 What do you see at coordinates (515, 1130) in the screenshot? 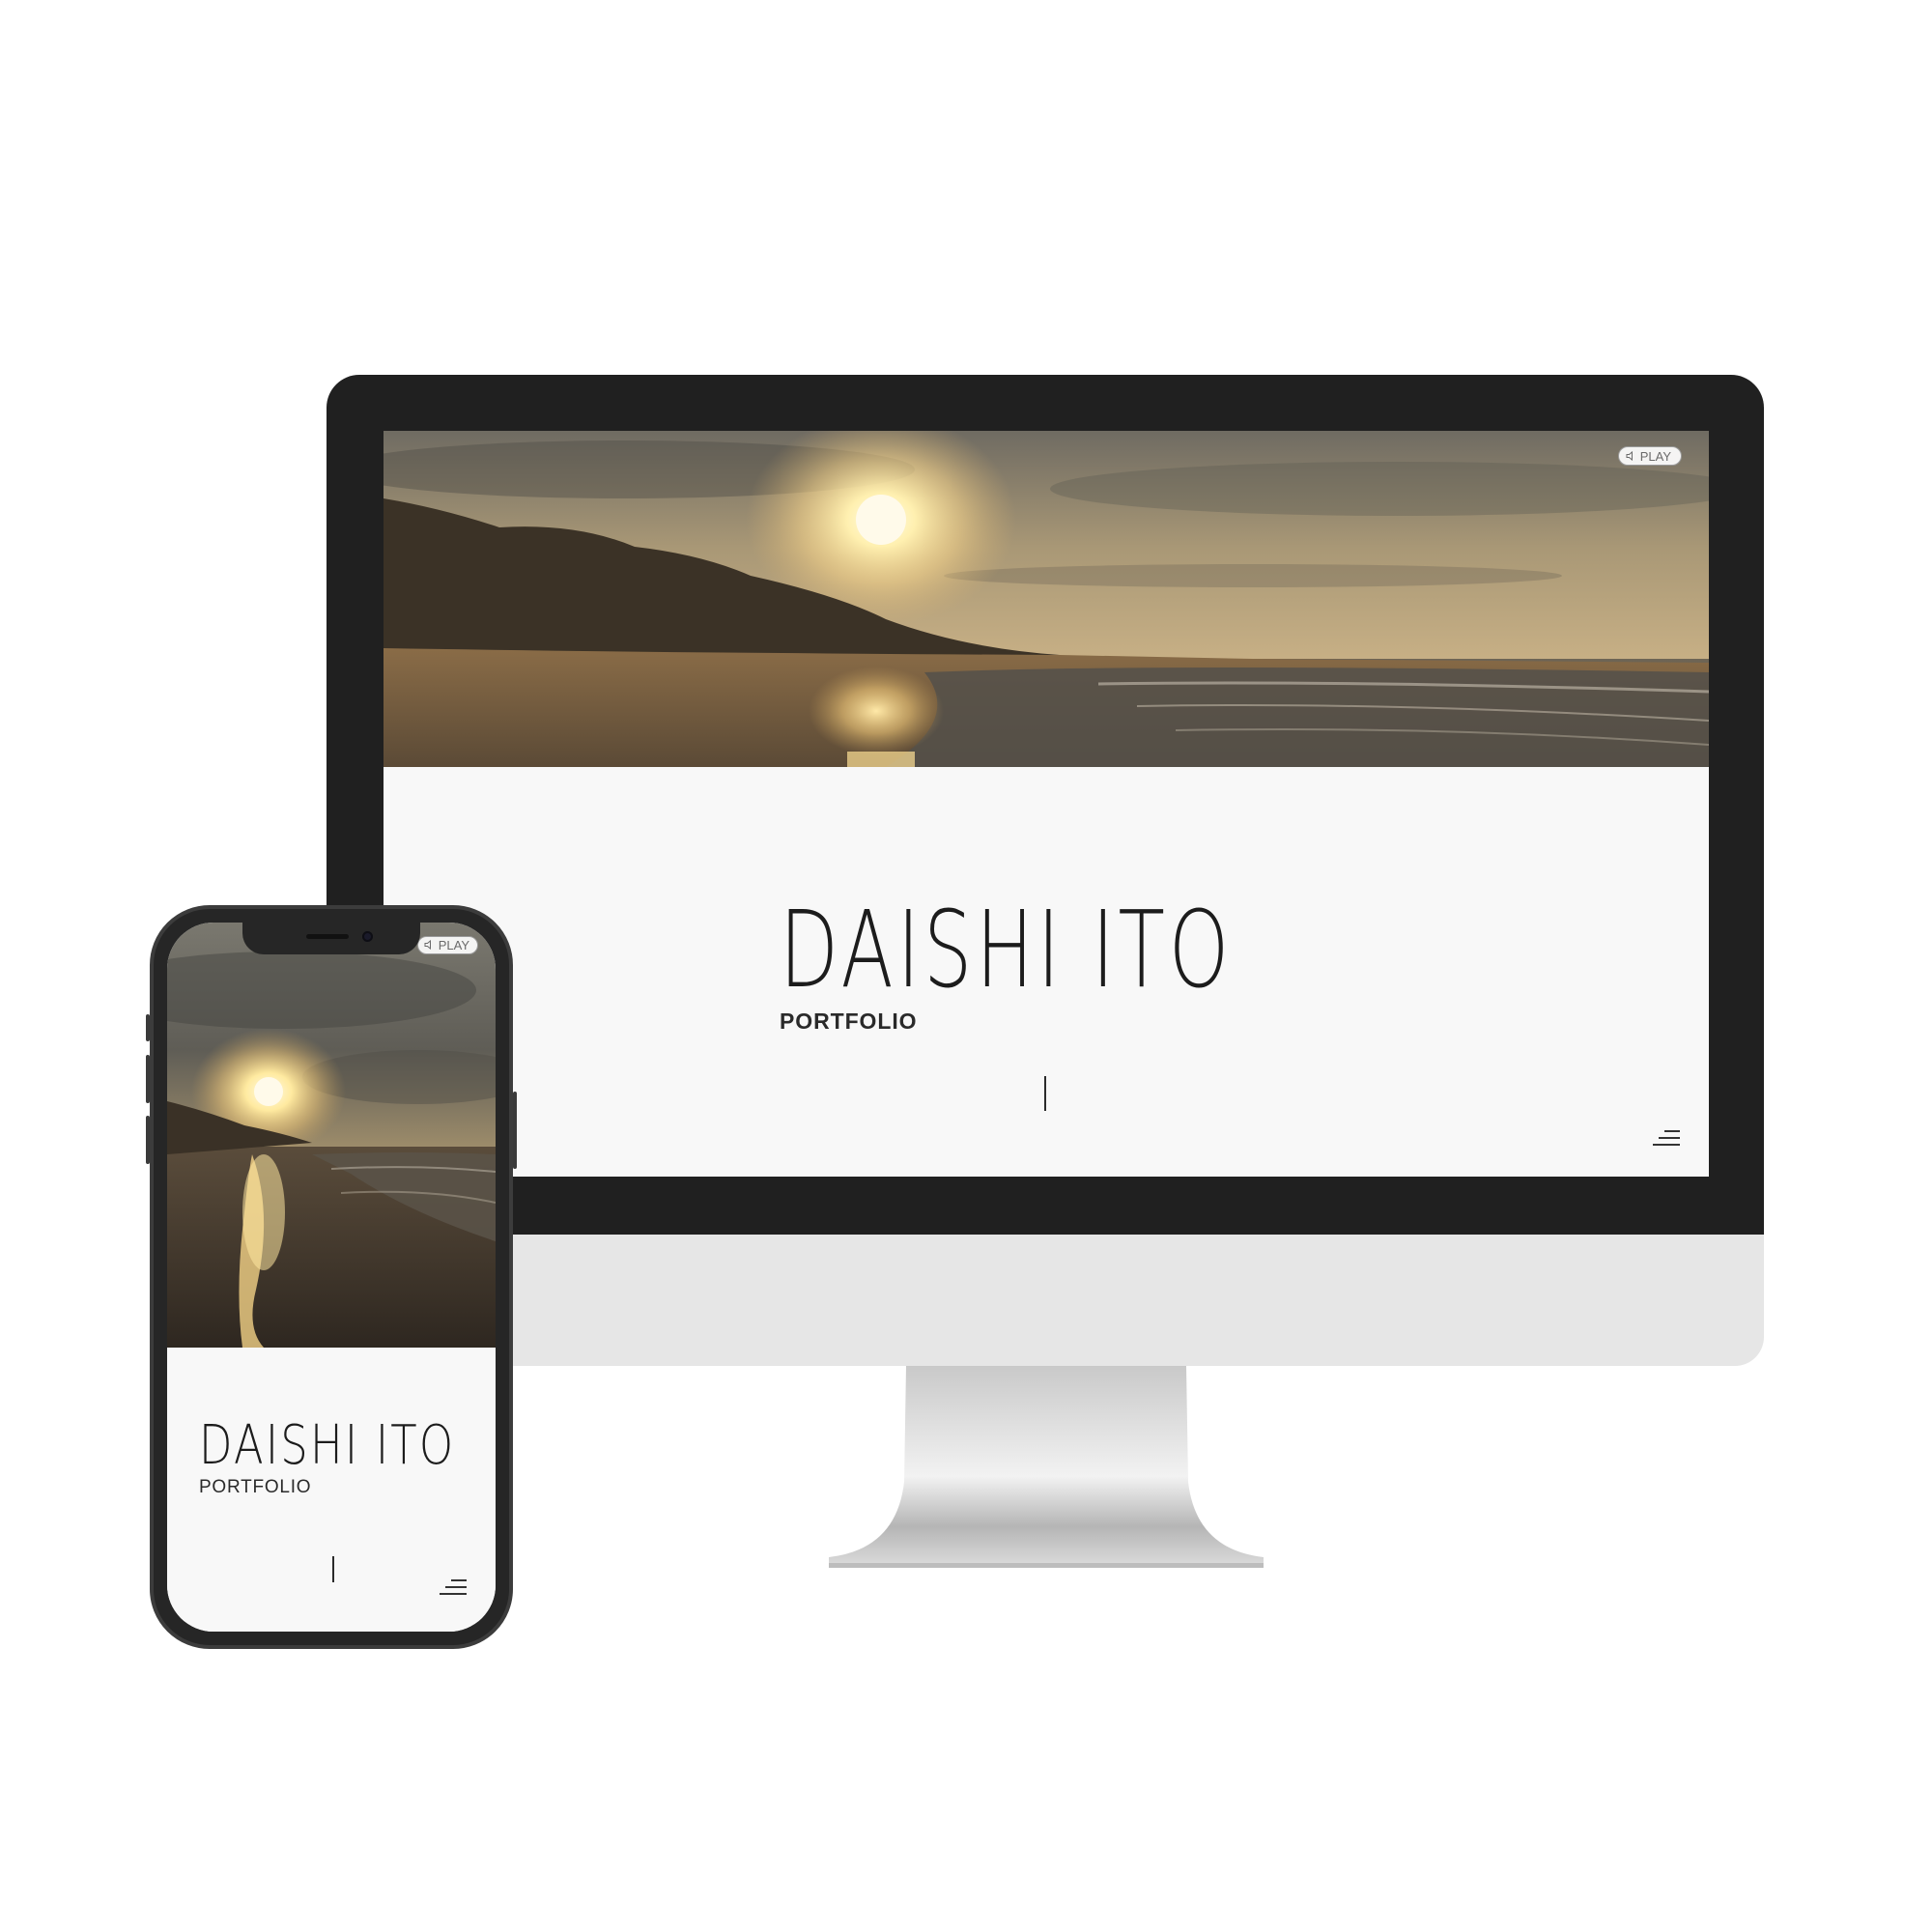
I see `phone-power-button` at bounding box center [515, 1130].